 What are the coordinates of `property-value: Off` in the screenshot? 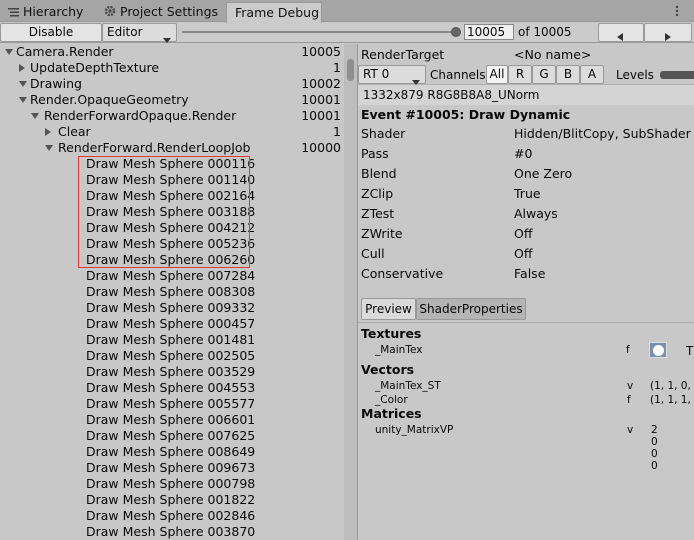 It's located at (523, 253).